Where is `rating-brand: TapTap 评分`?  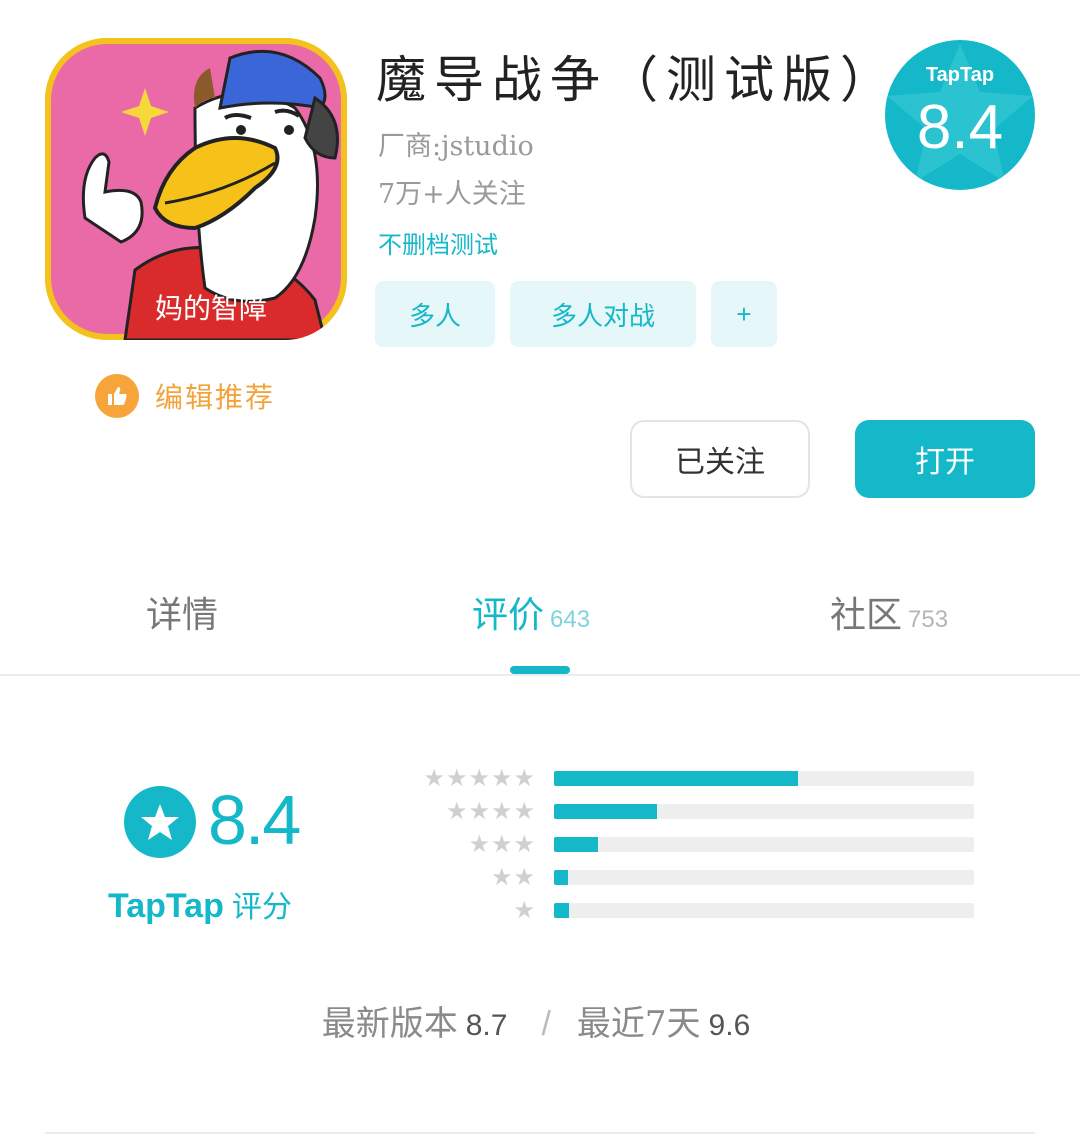
rating-brand: TapTap 评分 is located at coordinates (200, 904).